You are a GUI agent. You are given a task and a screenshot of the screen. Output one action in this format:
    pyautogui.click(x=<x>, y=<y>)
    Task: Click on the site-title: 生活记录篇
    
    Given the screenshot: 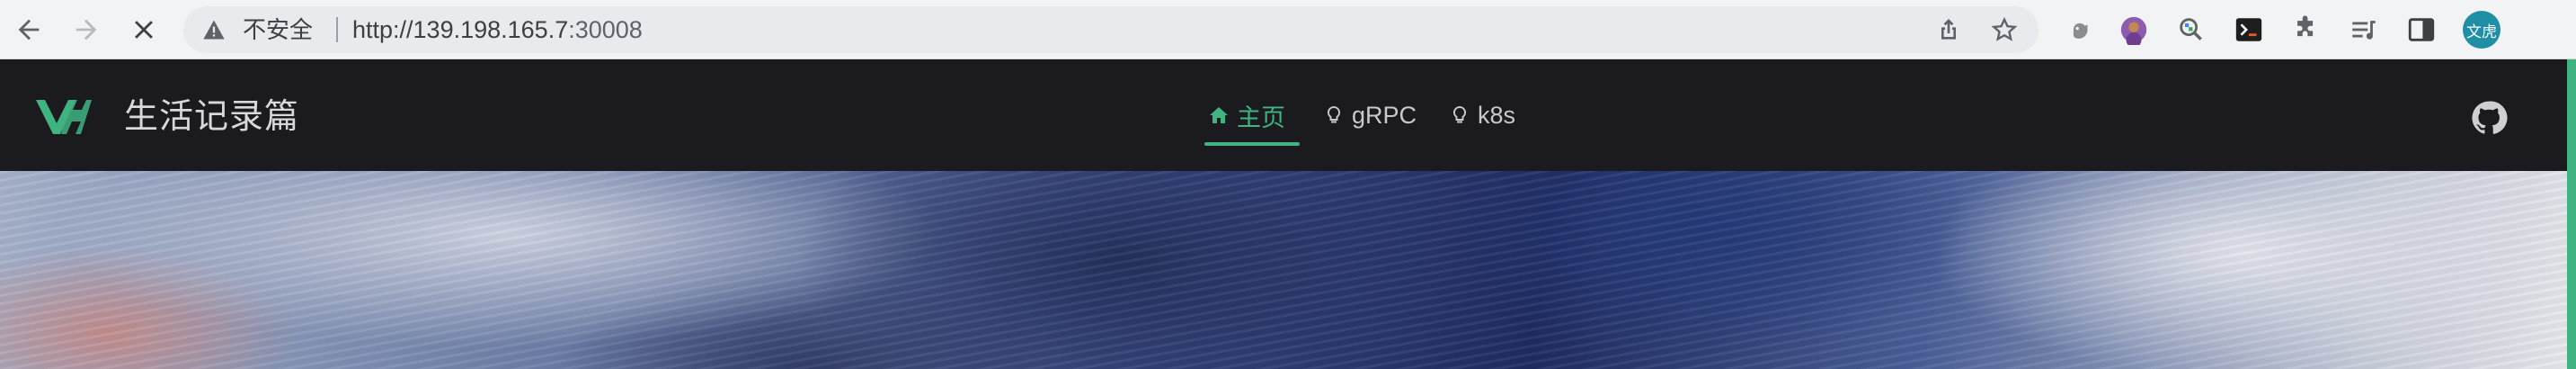 What is the action you would take?
    pyautogui.click(x=211, y=117)
    